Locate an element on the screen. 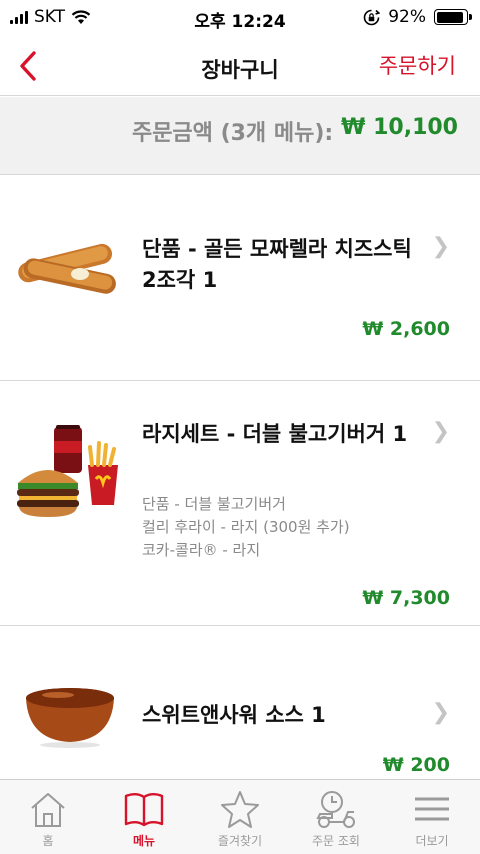 The width and height of the screenshot is (480, 854). tab-bar: 홈 메뉴 즐겨찾기 주문 조회 더보기 is located at coordinates (240, 816).